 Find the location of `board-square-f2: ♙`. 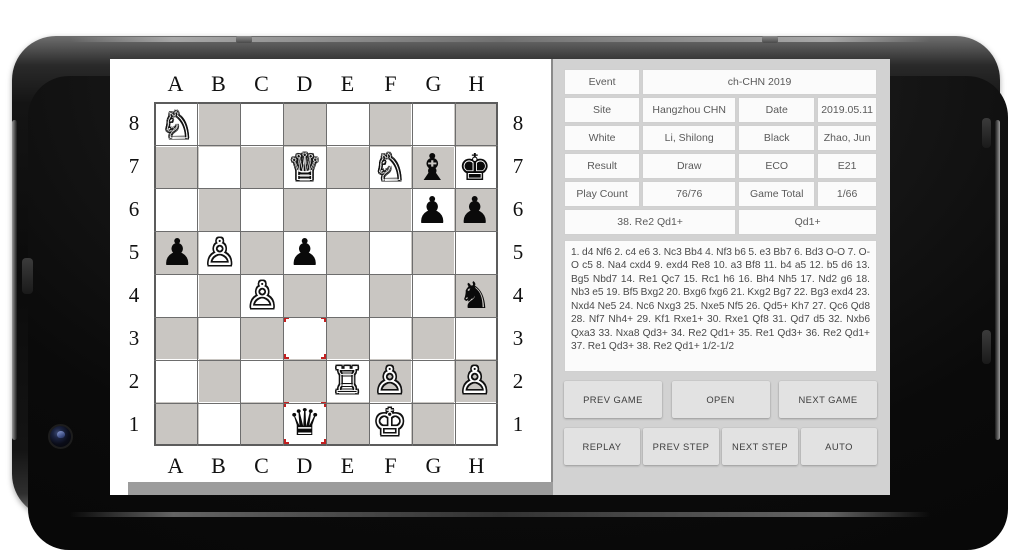

board-square-f2: ♙ is located at coordinates (390, 380).